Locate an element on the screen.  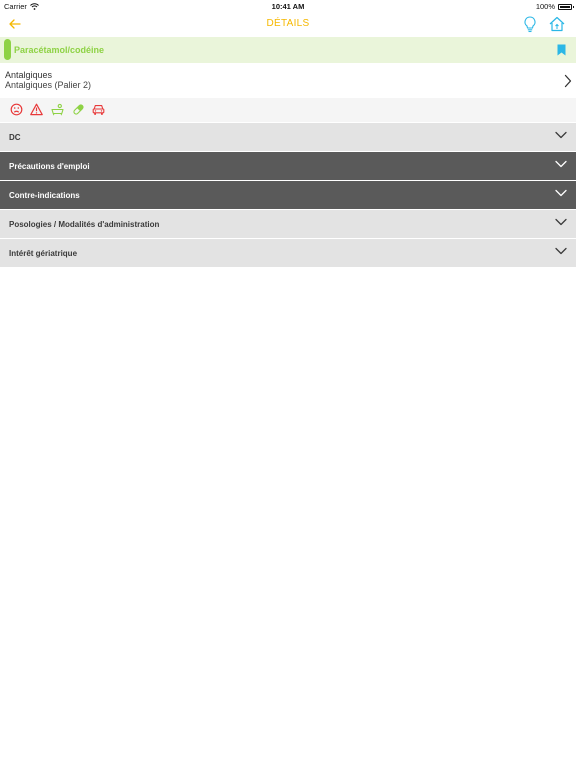
status-right: 100% is located at coordinates (554, 6).